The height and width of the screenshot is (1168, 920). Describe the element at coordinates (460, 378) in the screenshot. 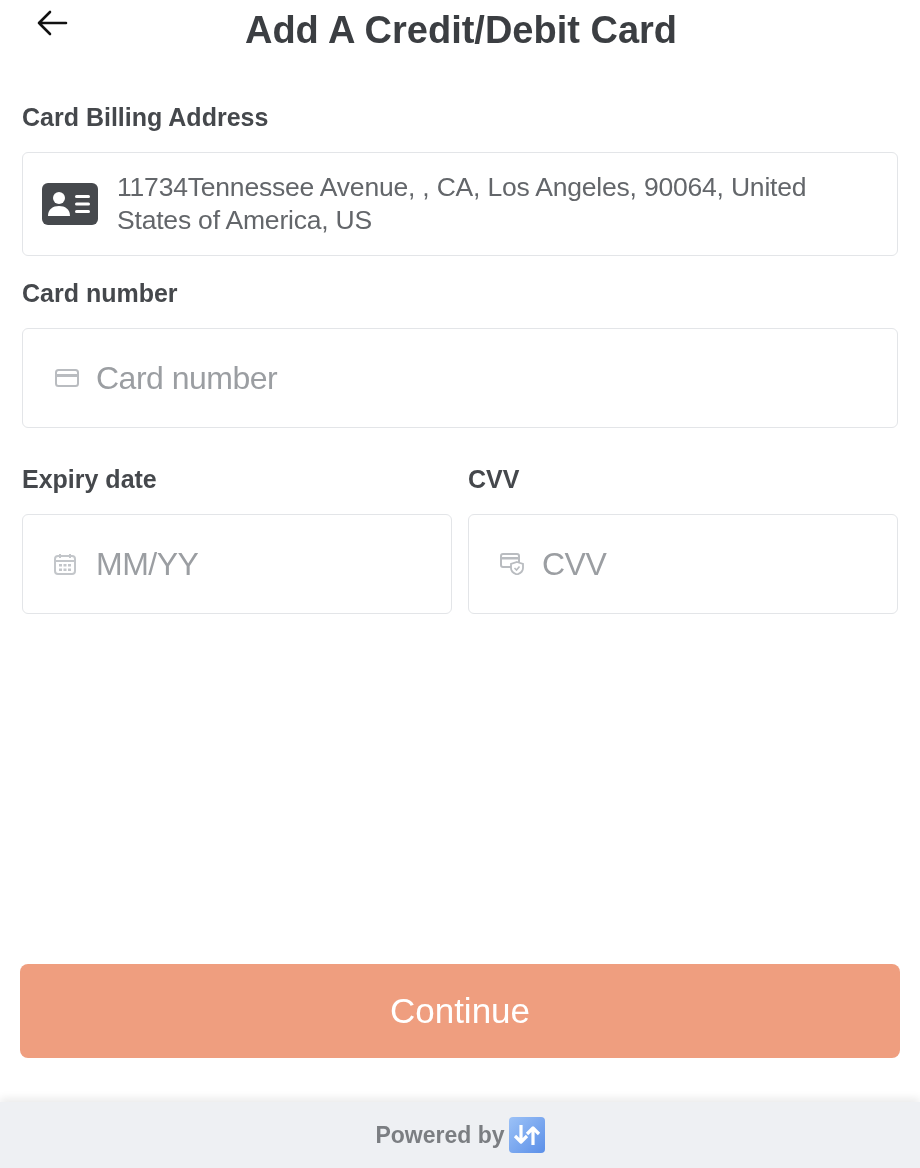

I see `card-number-field: Card number` at that location.